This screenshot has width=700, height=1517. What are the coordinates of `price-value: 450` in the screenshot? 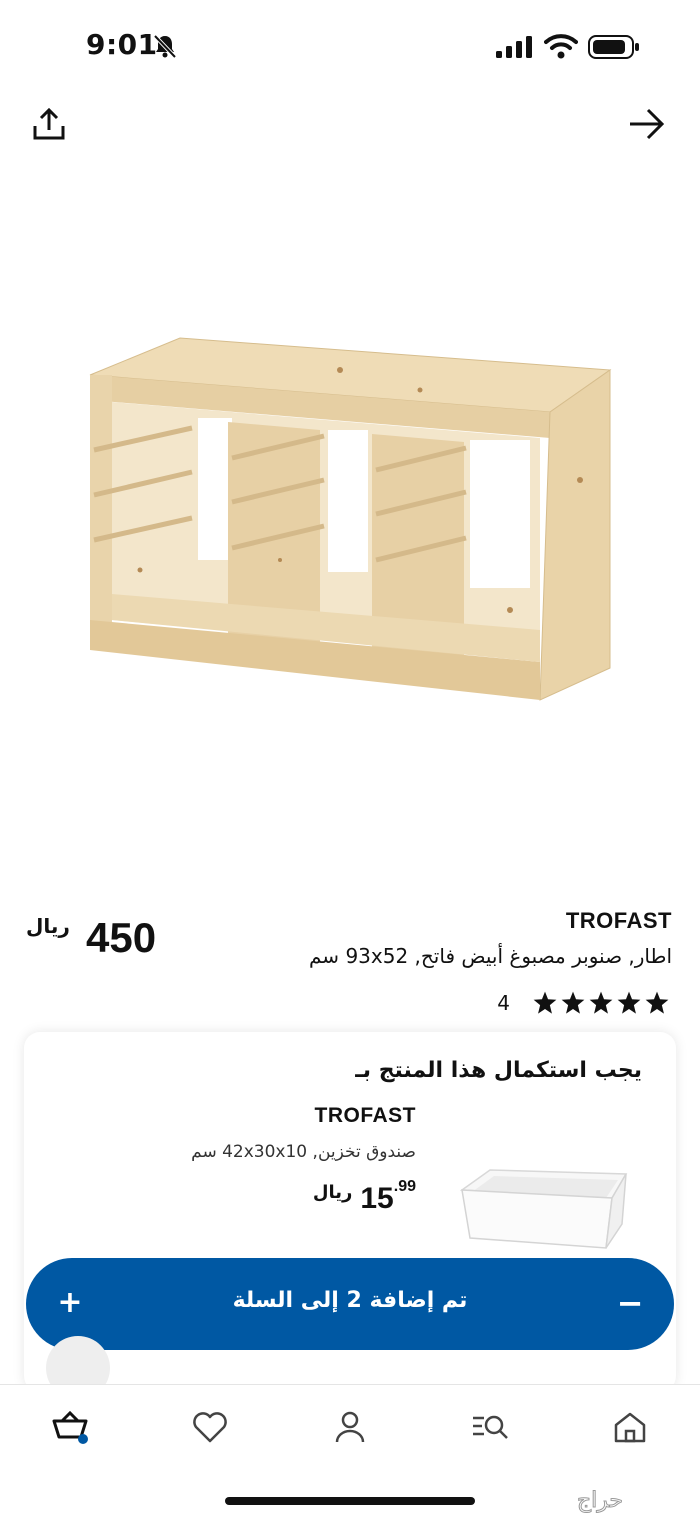 It's located at (121, 937).